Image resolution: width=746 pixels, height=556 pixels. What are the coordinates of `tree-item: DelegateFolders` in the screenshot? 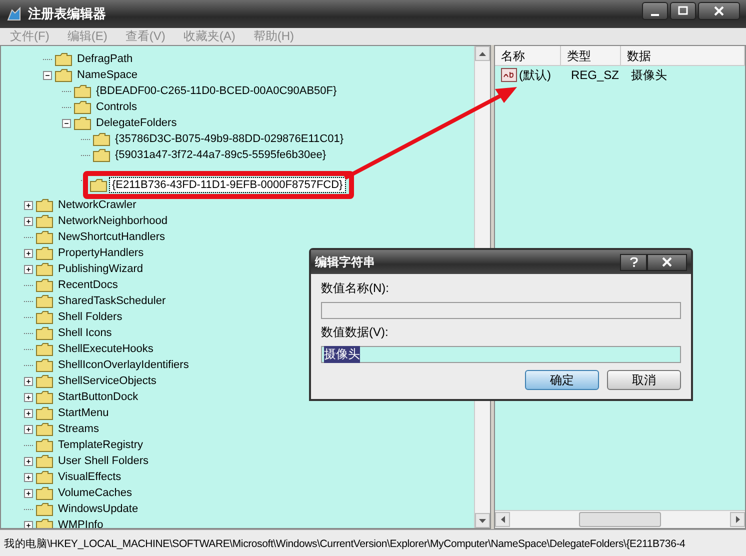 It's located at (136, 123).